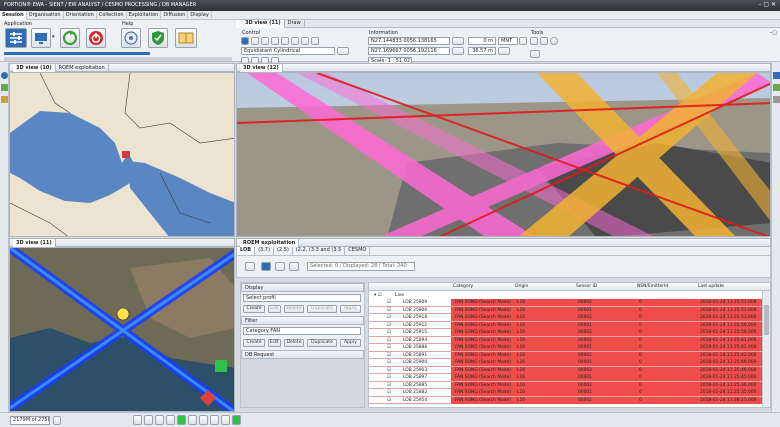 This screenshot has width=780, height=427. Describe the element at coordinates (225, 420) in the screenshot. I see `task-search-icon` at that location.